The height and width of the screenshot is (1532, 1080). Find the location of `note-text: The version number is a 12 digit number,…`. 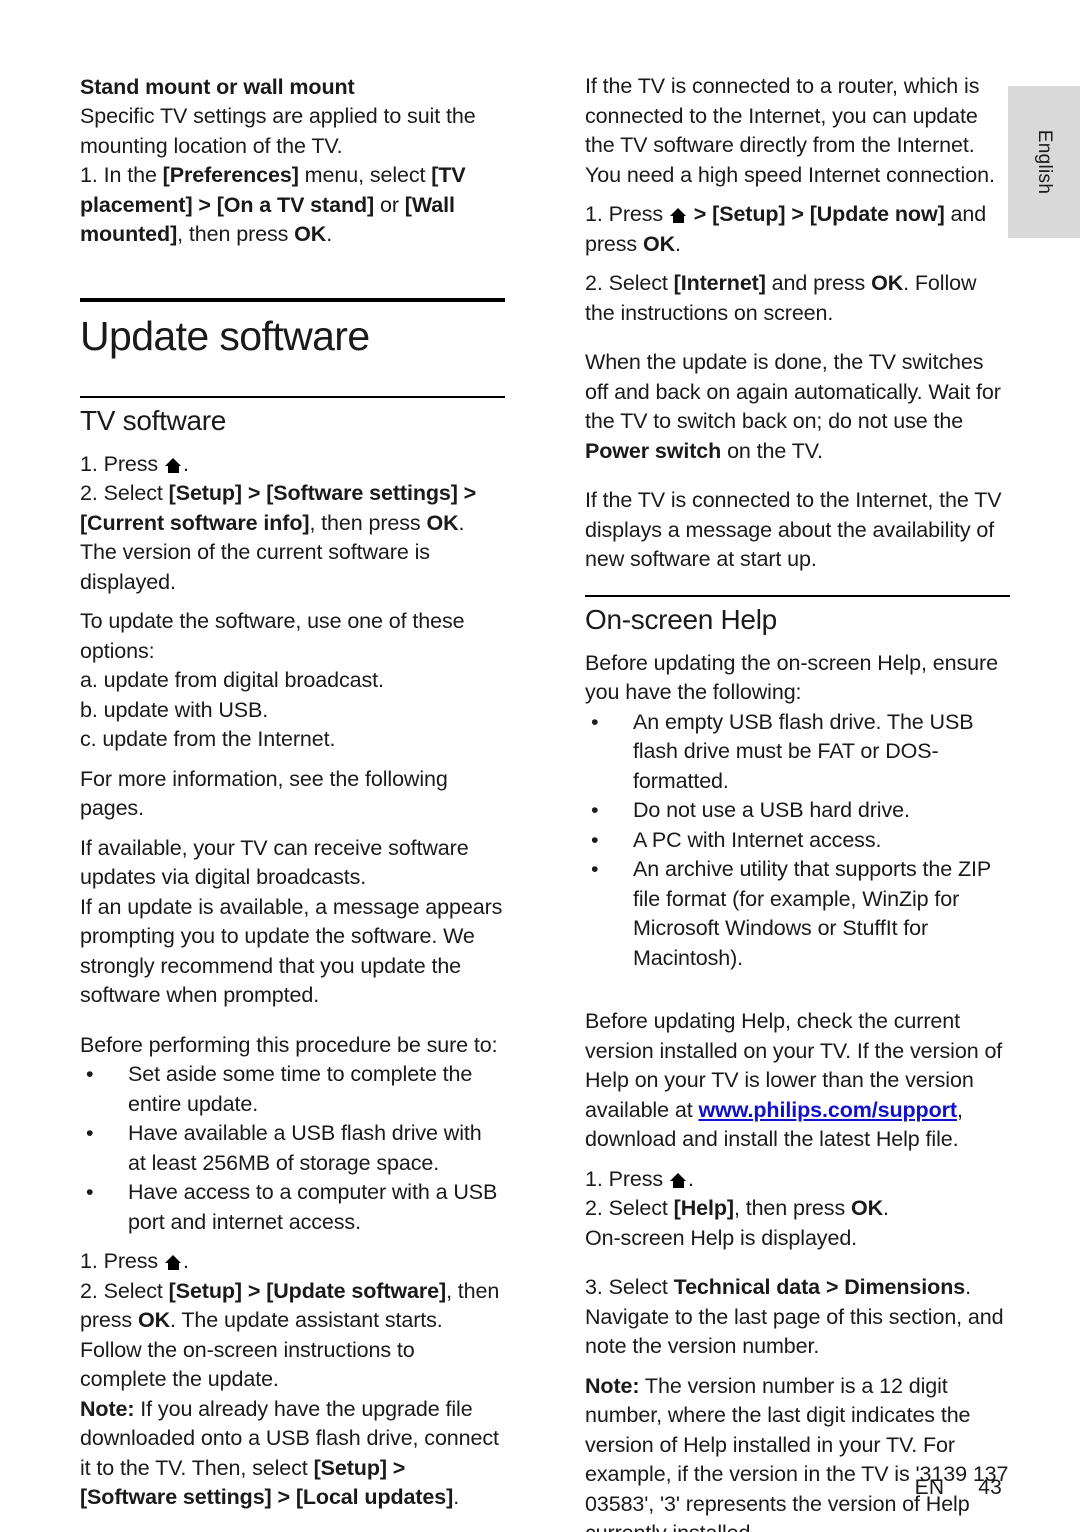

note-text: The version number is a 12 digit number,… is located at coordinates (797, 1452).